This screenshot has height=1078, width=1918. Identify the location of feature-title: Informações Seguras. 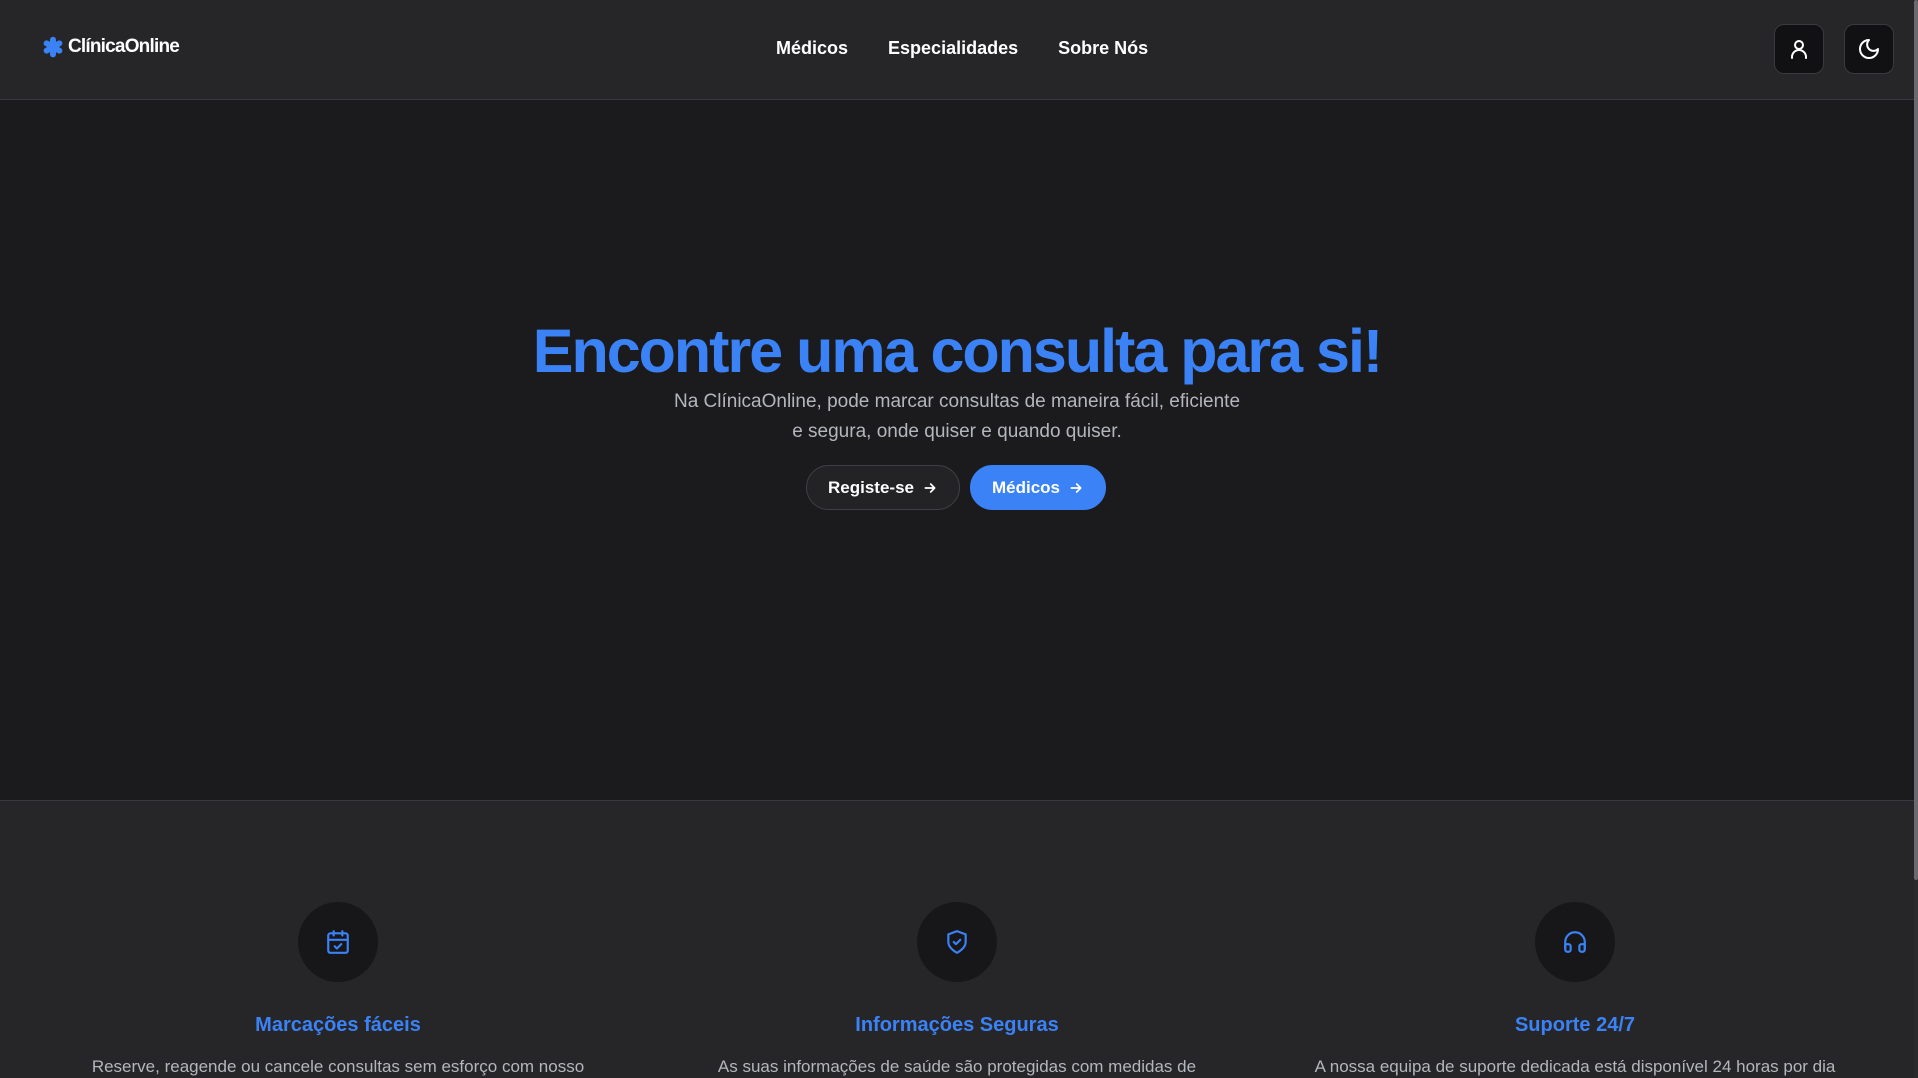
(957, 1025).